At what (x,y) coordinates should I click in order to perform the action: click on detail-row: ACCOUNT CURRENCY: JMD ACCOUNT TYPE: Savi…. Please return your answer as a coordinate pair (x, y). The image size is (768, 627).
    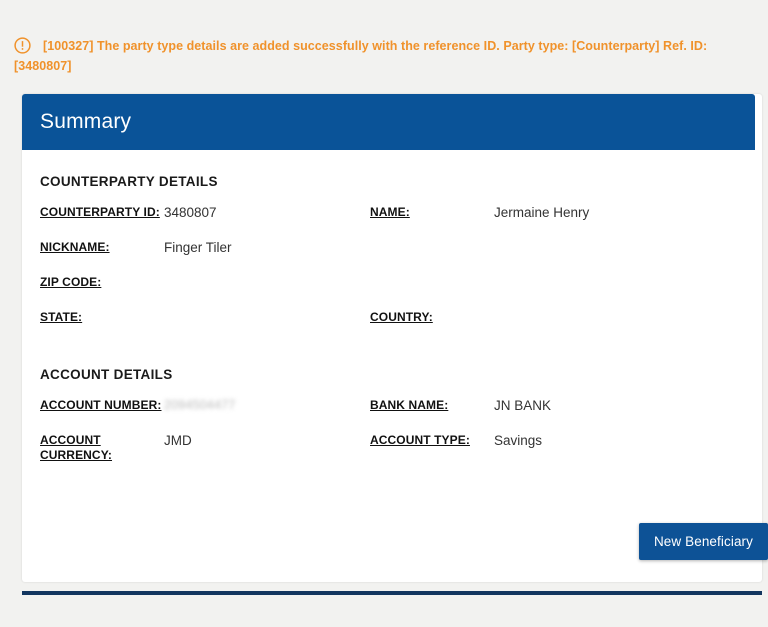
    Looking at the image, I should click on (392, 448).